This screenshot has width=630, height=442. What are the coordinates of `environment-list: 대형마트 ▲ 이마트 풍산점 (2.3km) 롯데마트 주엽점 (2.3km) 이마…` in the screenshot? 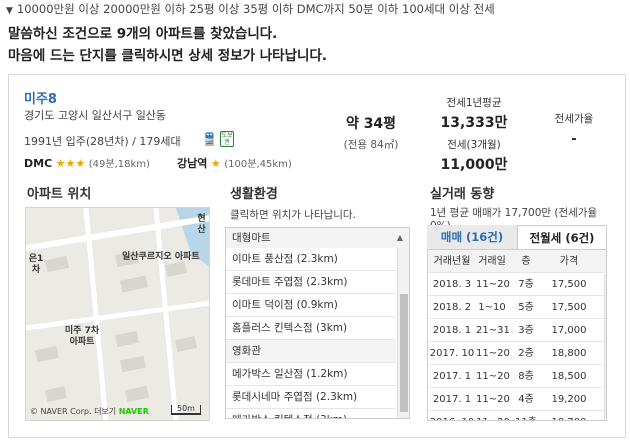 It's located at (317, 323).